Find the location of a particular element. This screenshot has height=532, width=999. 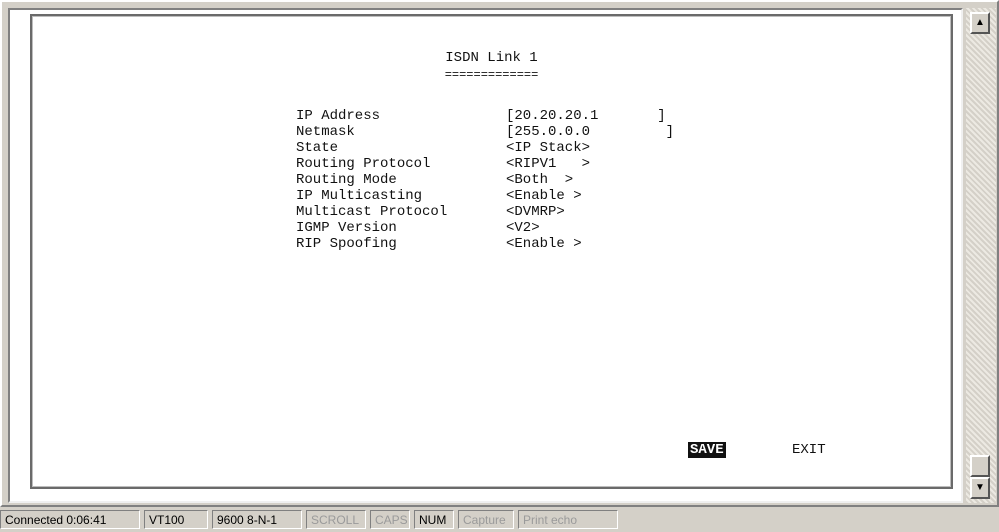

save-button: SAVE is located at coordinates (707, 450).